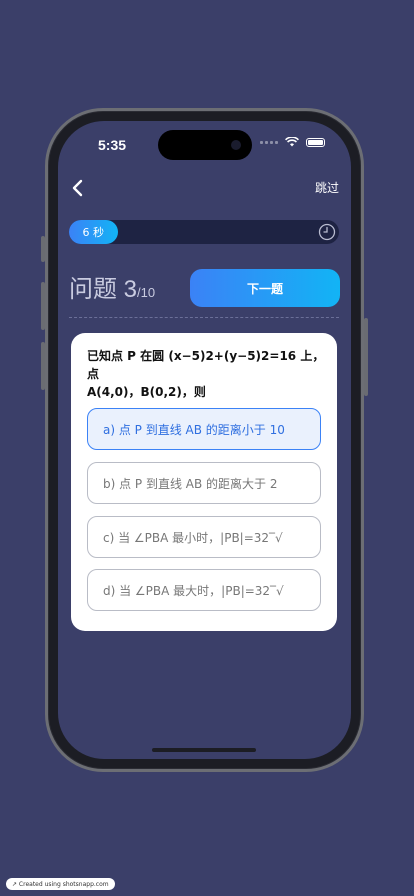 The height and width of the screenshot is (896, 414). What do you see at coordinates (265, 288) in the screenshot?
I see `next-question-button: 下一题` at bounding box center [265, 288].